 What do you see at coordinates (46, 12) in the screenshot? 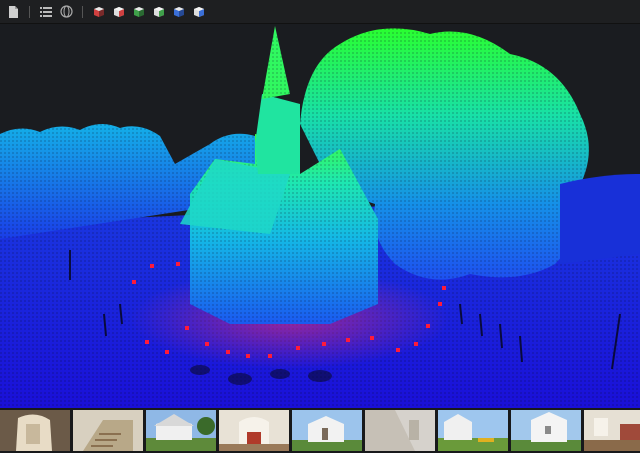
I see `list-icon` at bounding box center [46, 12].